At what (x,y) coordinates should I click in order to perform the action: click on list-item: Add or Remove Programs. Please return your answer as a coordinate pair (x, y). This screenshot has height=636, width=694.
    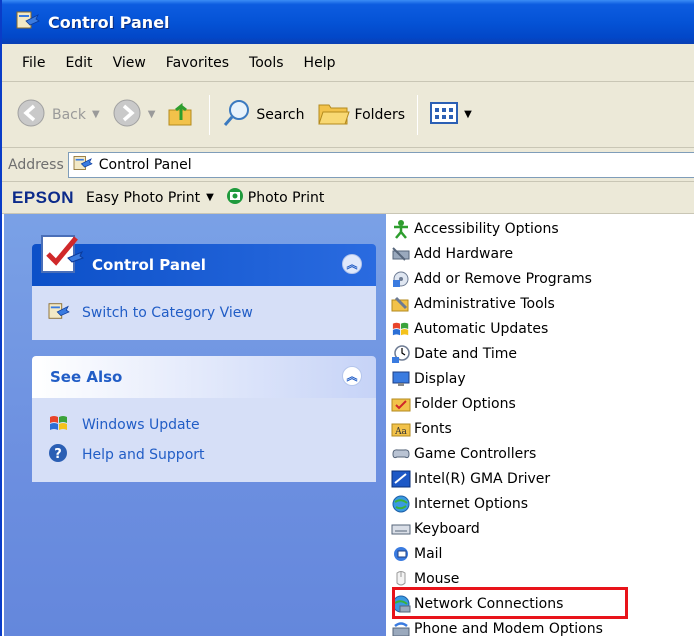
    Looking at the image, I should click on (491, 278).